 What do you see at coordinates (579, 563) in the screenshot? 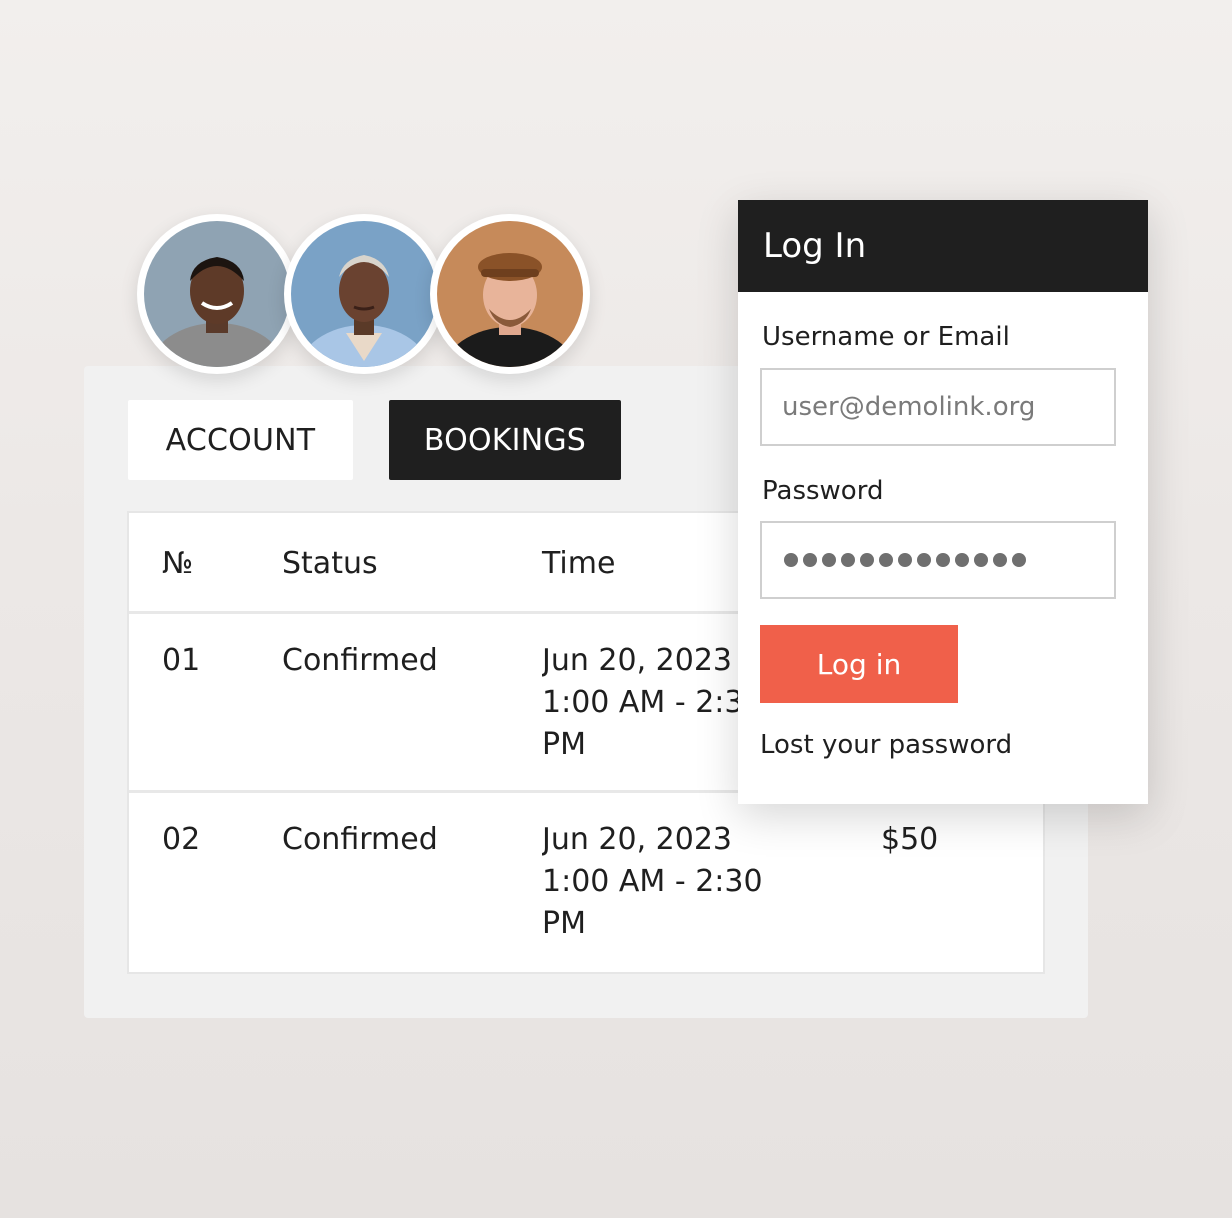
I see `column-header-time: Time` at bounding box center [579, 563].